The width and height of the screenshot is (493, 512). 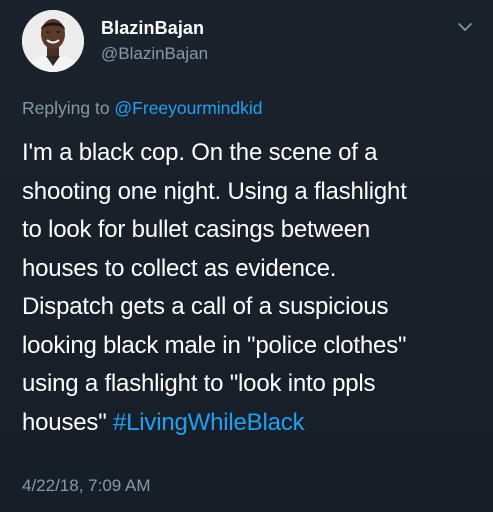 I want to click on tweet-text-line: houses to collect as evidence., so click(x=179, y=268).